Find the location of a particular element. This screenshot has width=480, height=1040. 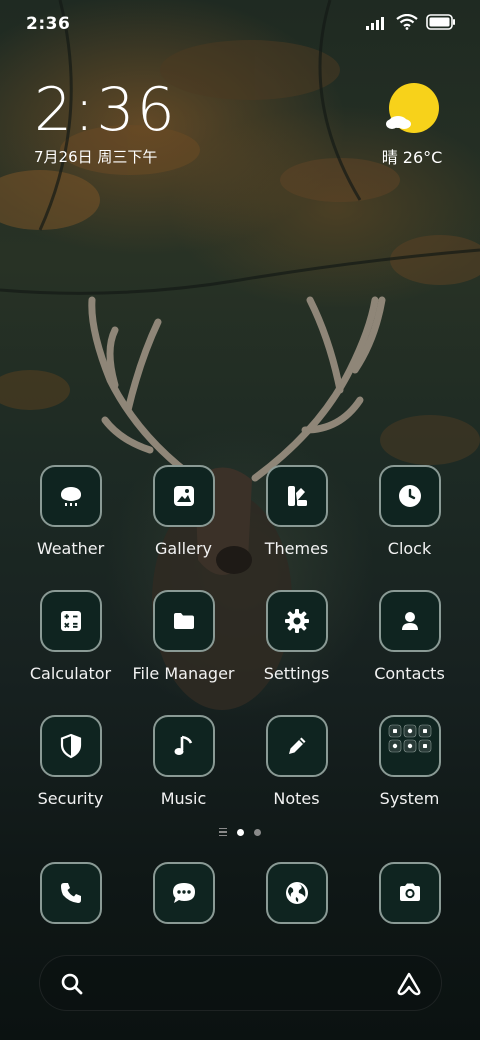

message-icon is located at coordinates (183, 893).